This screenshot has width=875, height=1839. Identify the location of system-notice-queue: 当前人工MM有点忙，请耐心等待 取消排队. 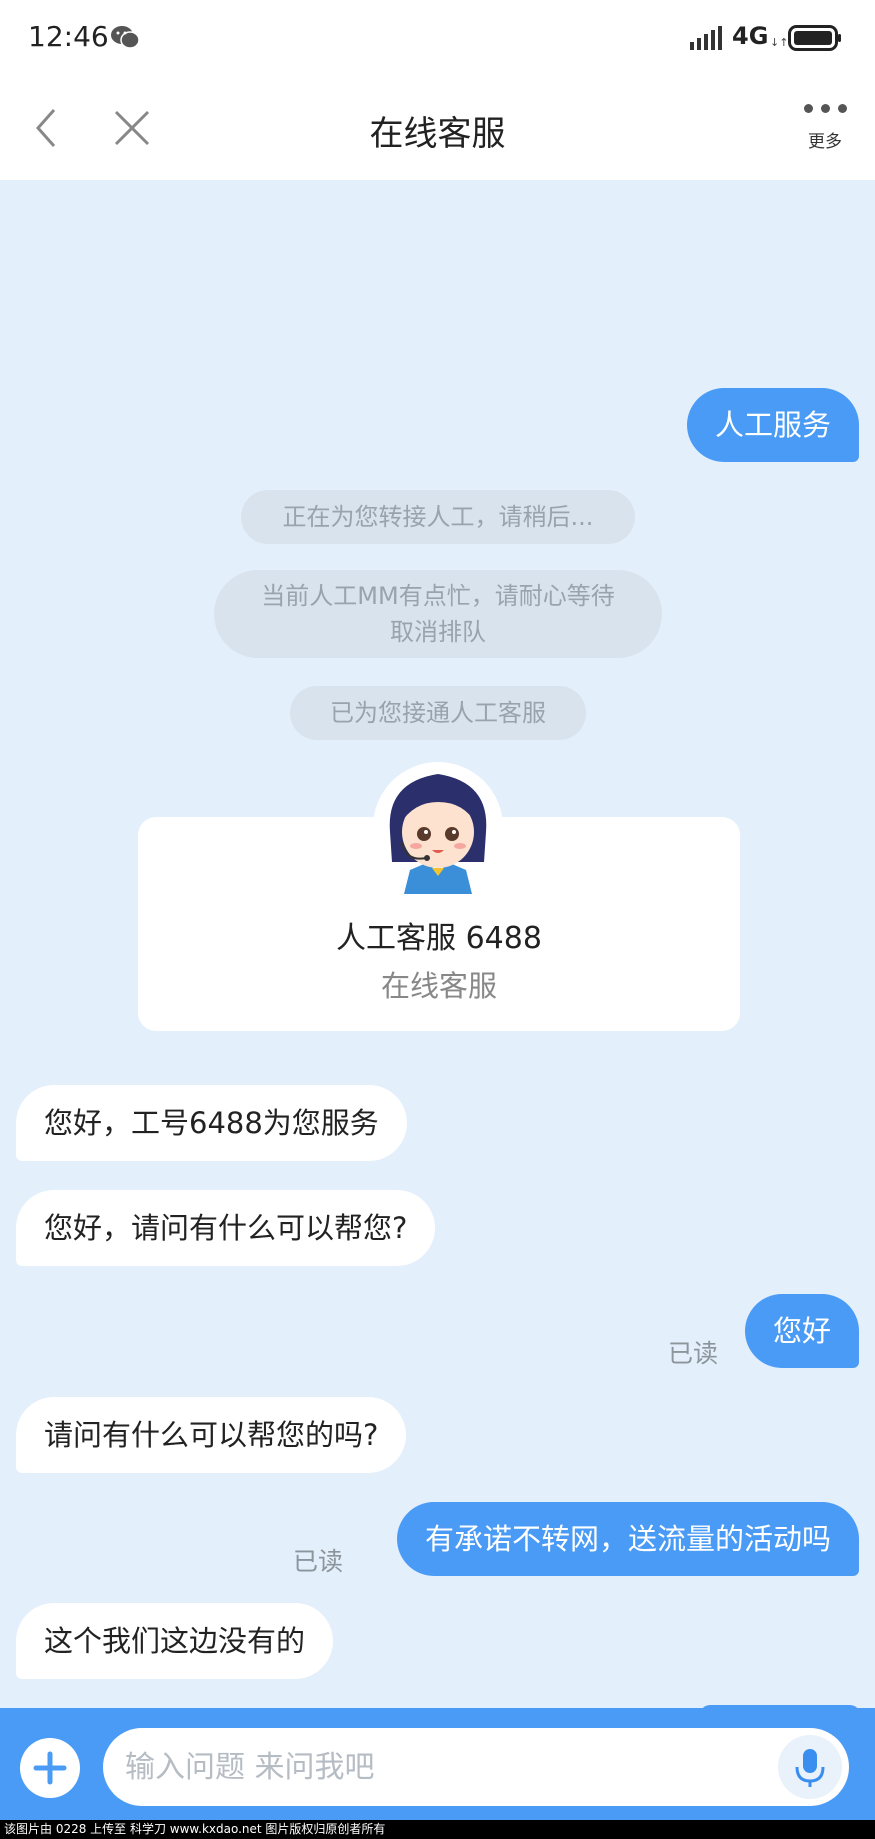
(438, 614).